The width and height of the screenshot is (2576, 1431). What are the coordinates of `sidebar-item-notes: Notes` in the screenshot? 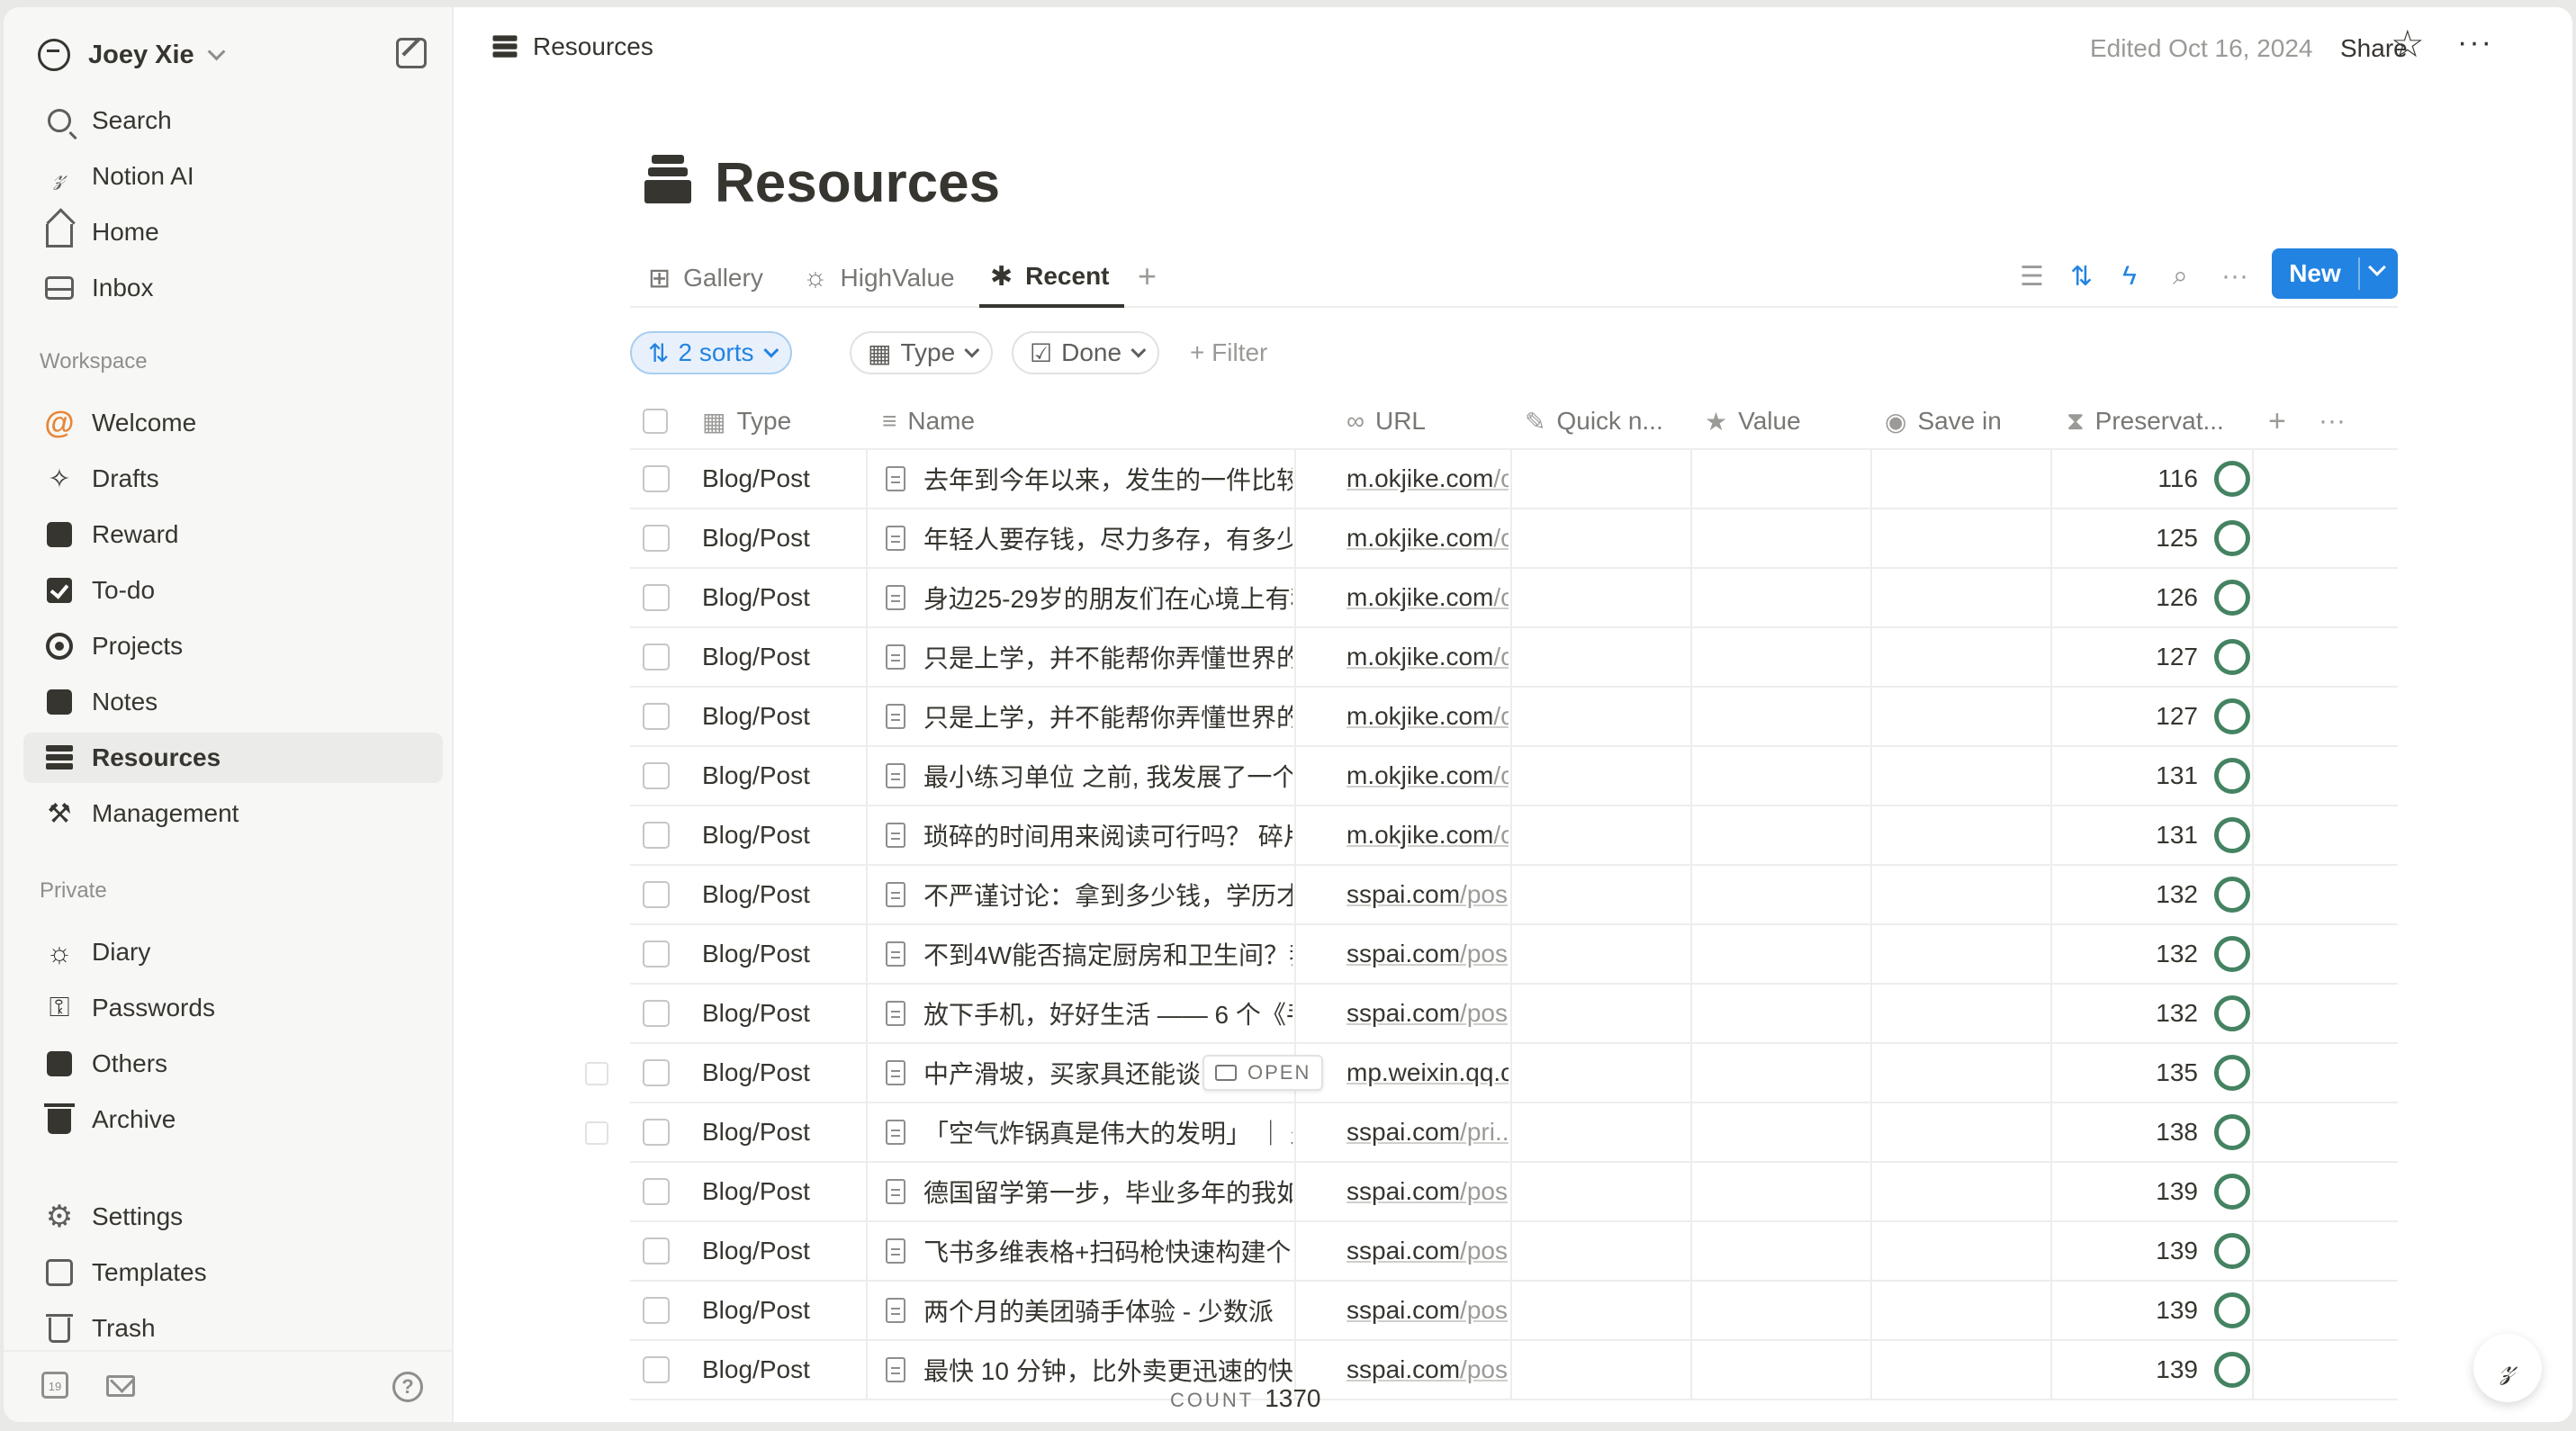 It's located at (233, 702).